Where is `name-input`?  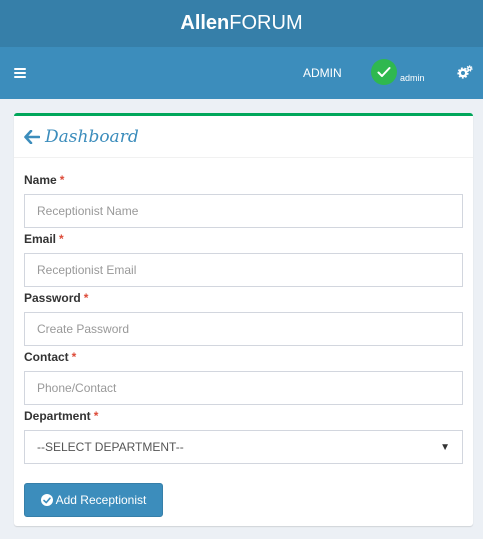 name-input is located at coordinates (243, 211).